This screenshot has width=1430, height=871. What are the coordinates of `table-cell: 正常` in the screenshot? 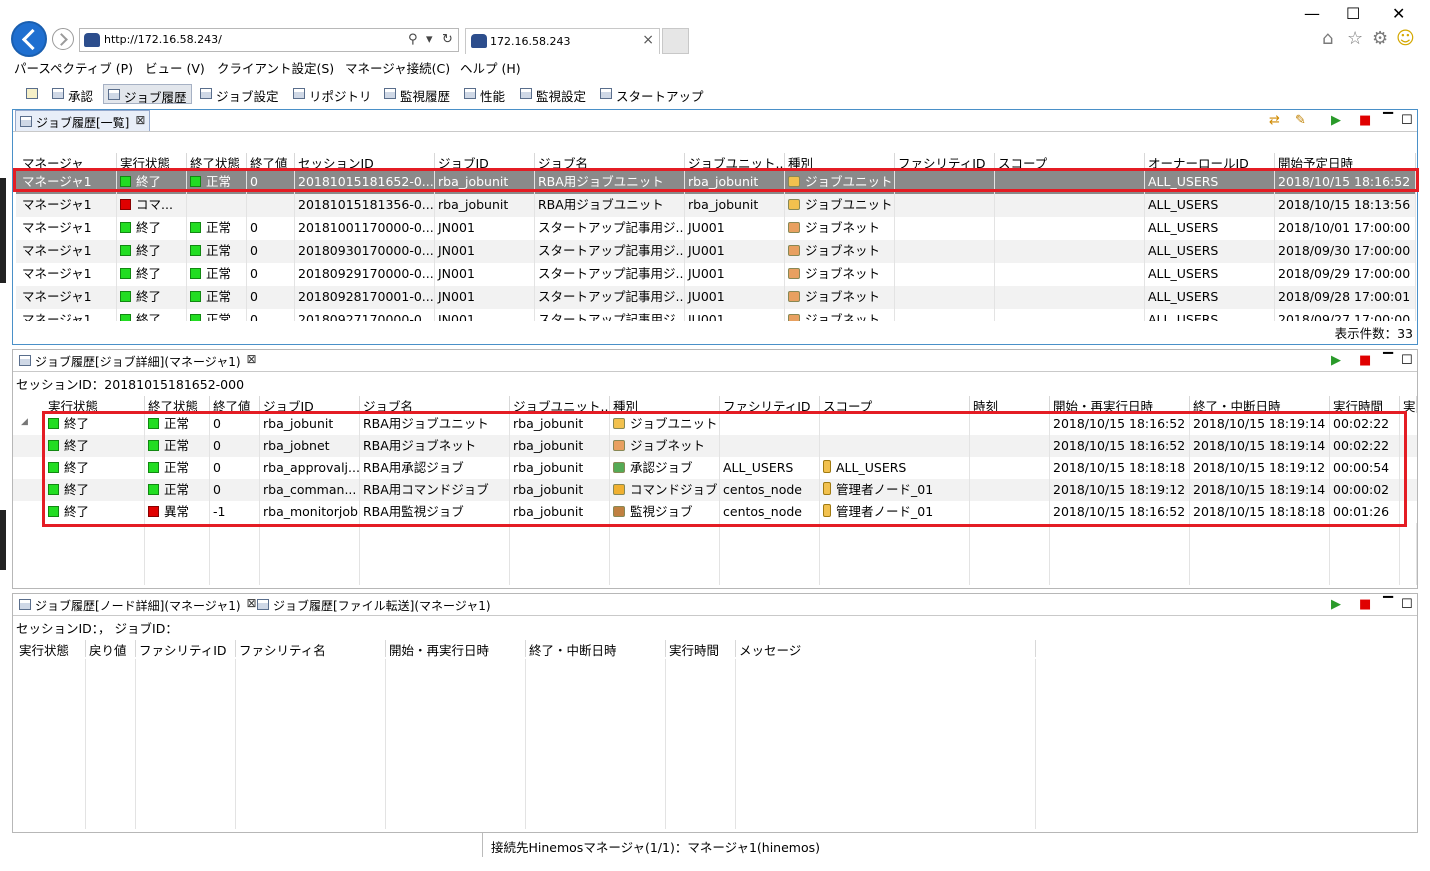 It's located at (217, 315).